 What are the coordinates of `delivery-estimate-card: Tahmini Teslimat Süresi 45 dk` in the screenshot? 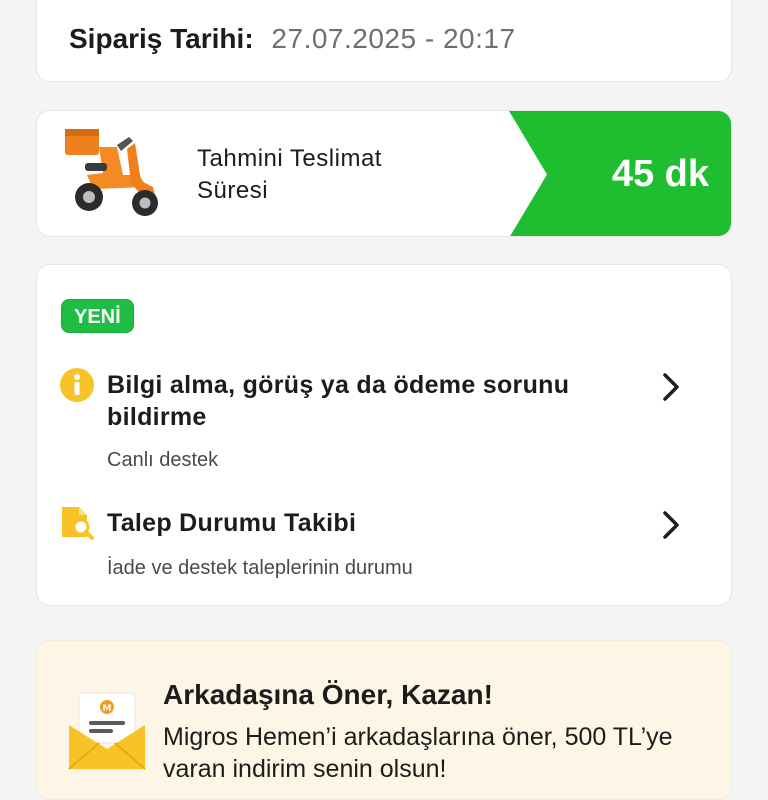 It's located at (384, 173).